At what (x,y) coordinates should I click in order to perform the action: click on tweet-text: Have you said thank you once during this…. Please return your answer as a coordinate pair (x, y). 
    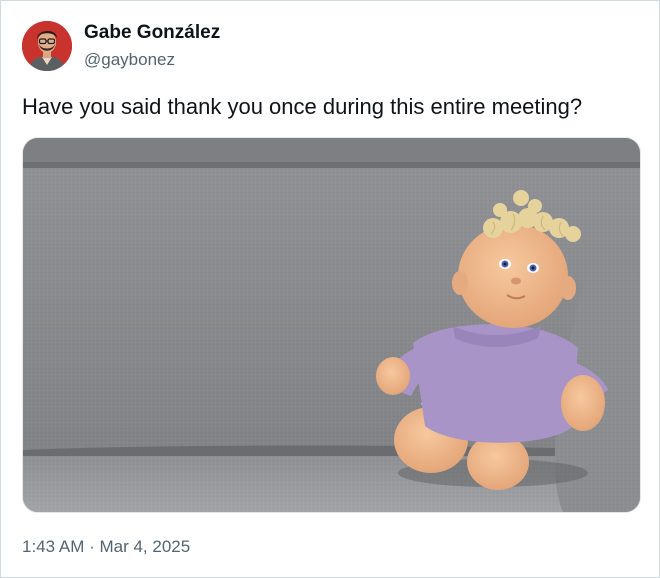
    Looking at the image, I should click on (302, 106).